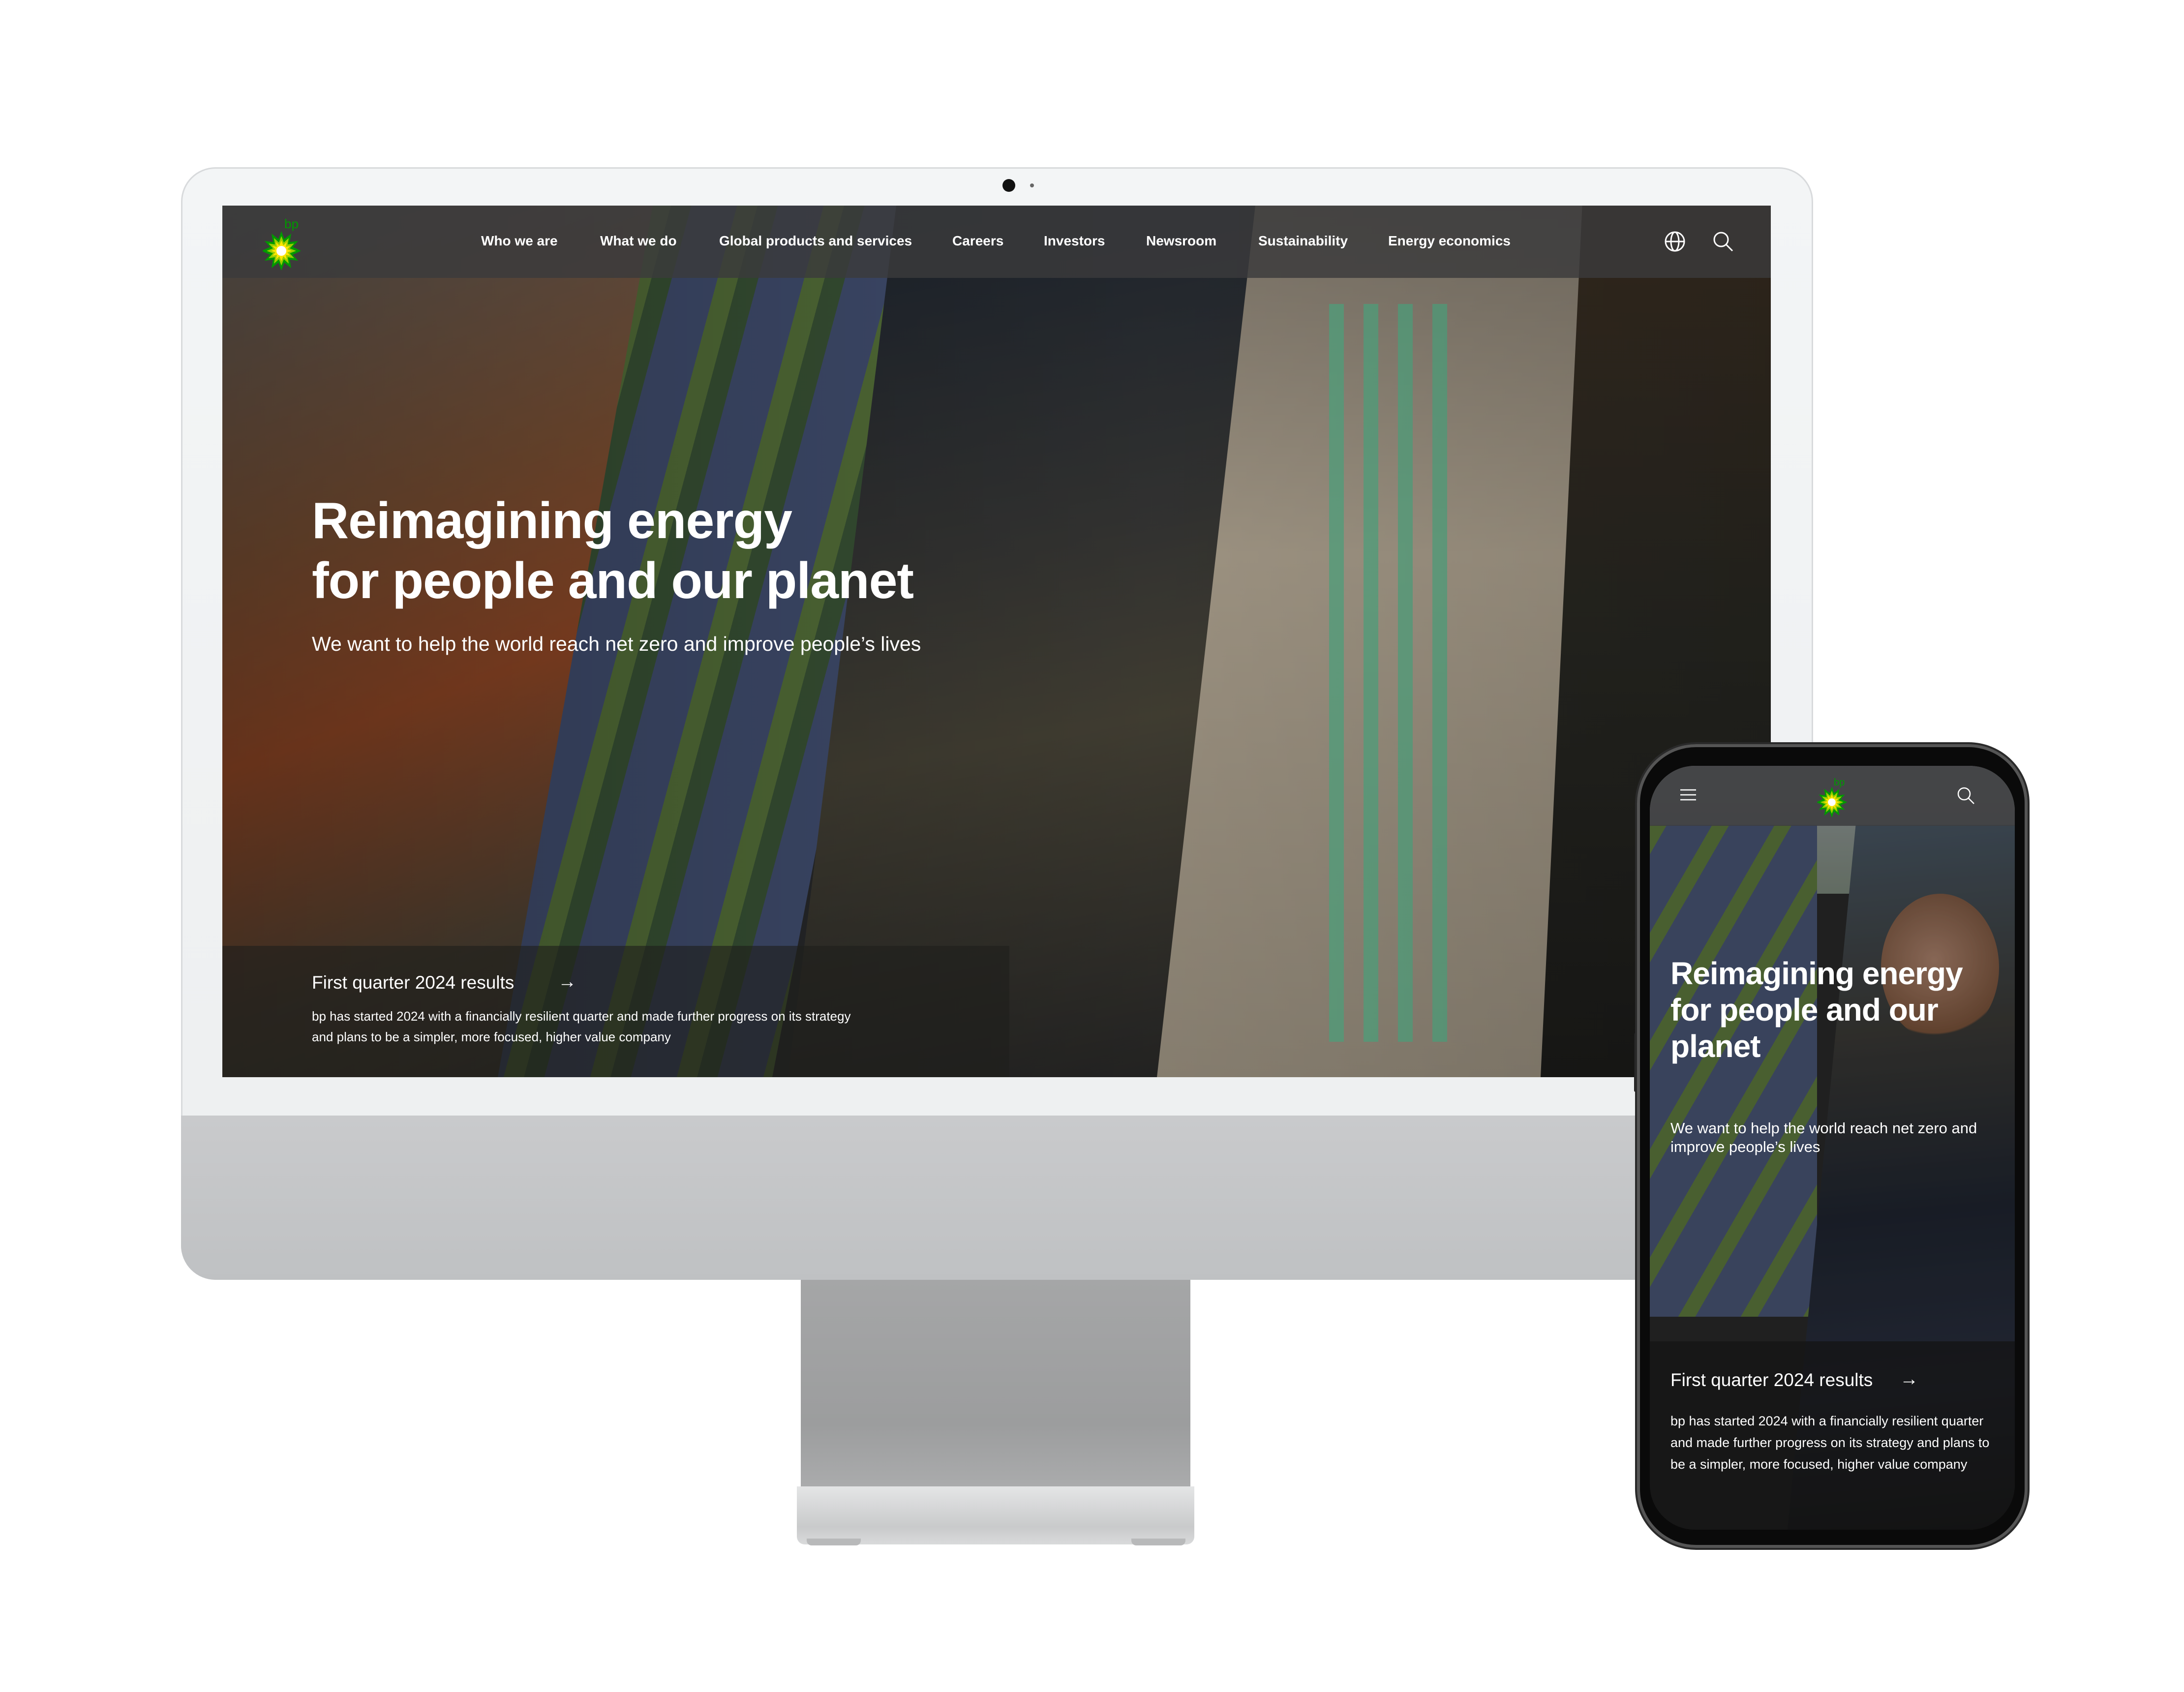  What do you see at coordinates (519, 241) in the screenshot?
I see `nav-who-we-are: Who we are` at bounding box center [519, 241].